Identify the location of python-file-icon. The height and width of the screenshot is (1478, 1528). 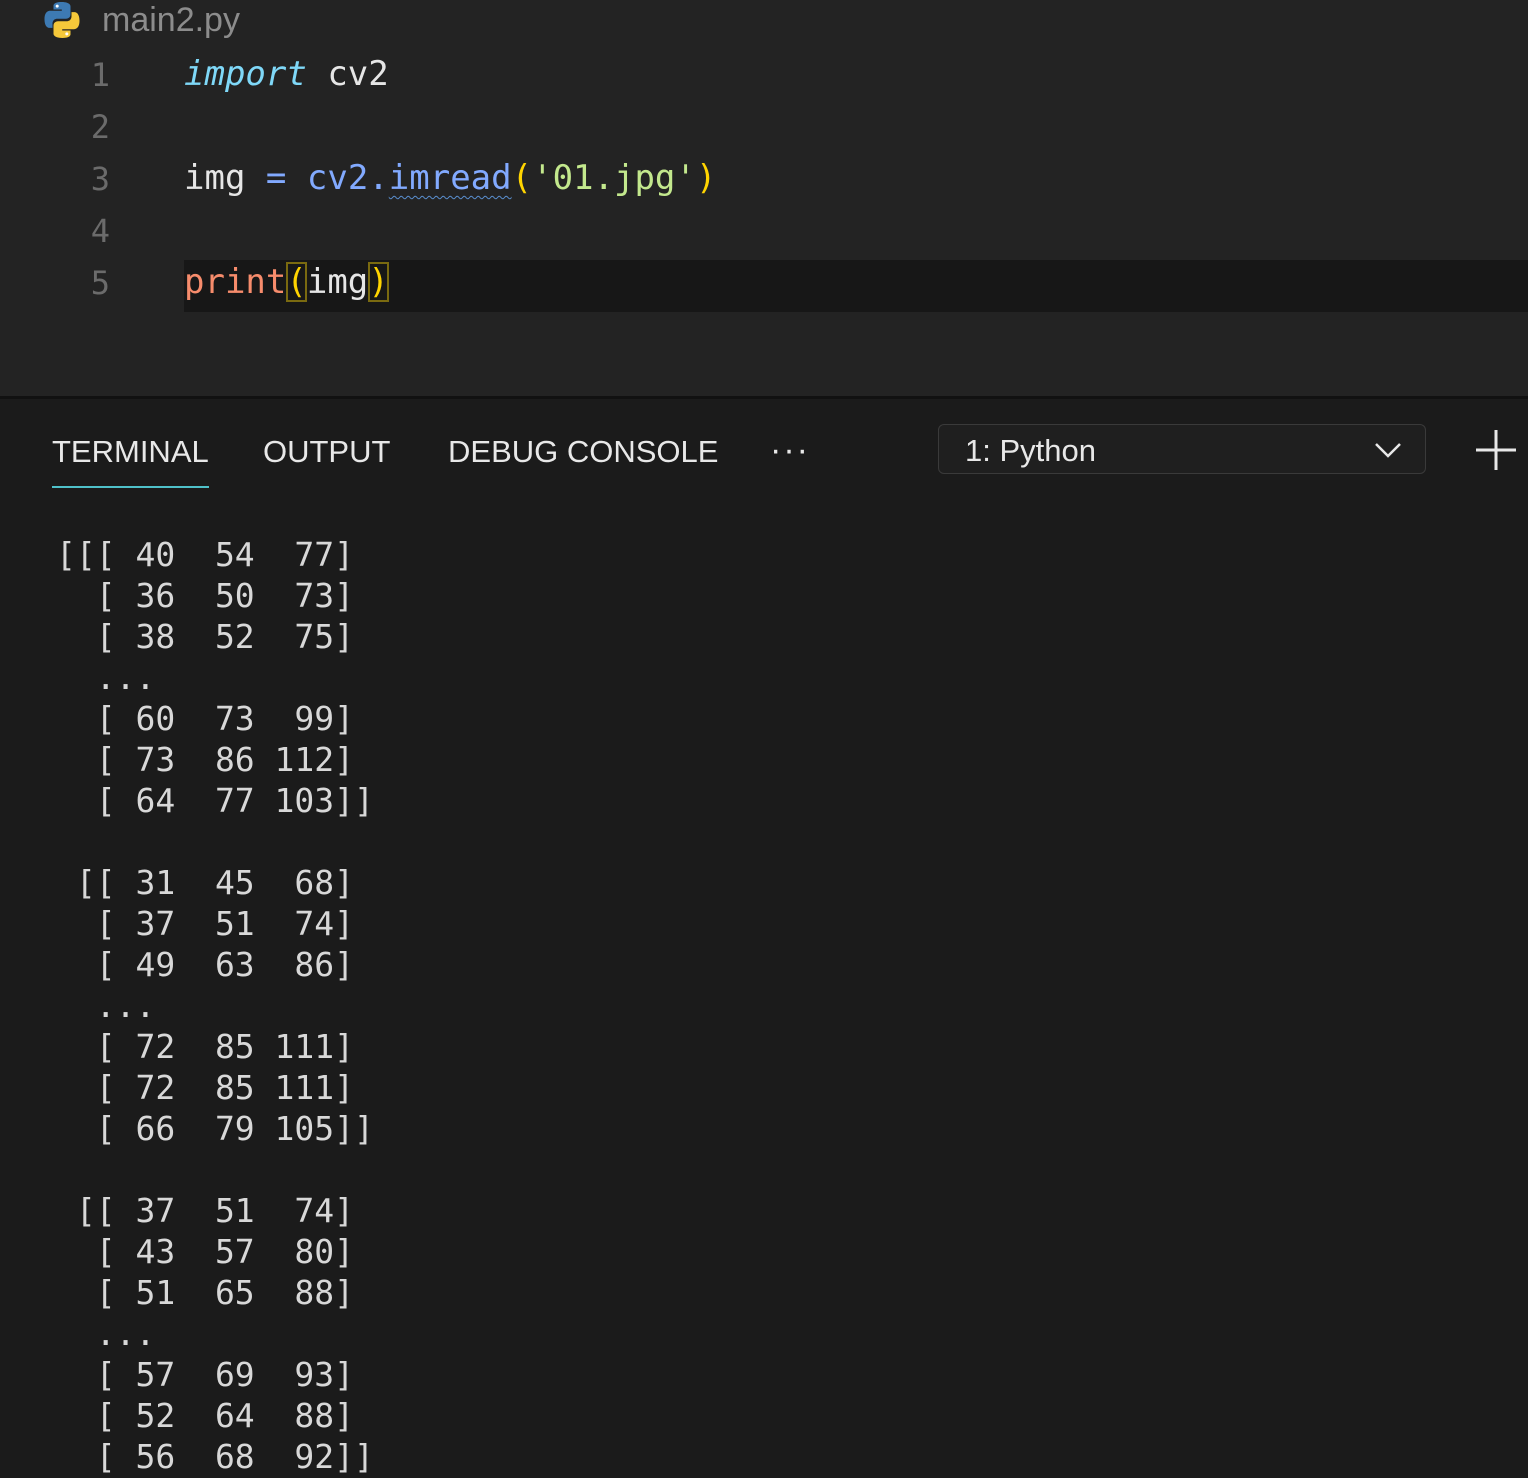
(62, 20).